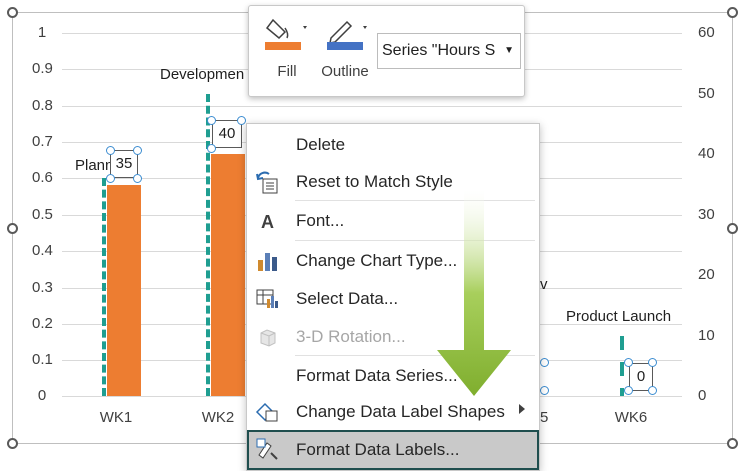  Describe the element at coordinates (42, 68) in the screenshot. I see `left-axis-tick: 0.9` at that location.